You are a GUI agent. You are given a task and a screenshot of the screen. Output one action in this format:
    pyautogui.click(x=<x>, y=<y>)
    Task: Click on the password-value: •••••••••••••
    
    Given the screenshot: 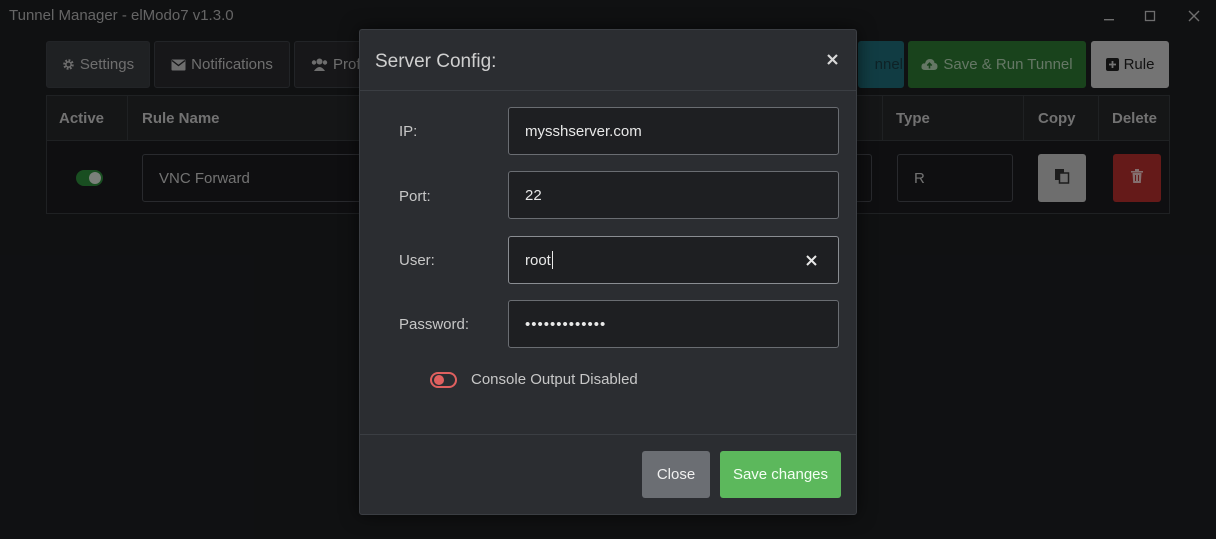 What is the action you would take?
    pyautogui.click(x=566, y=324)
    